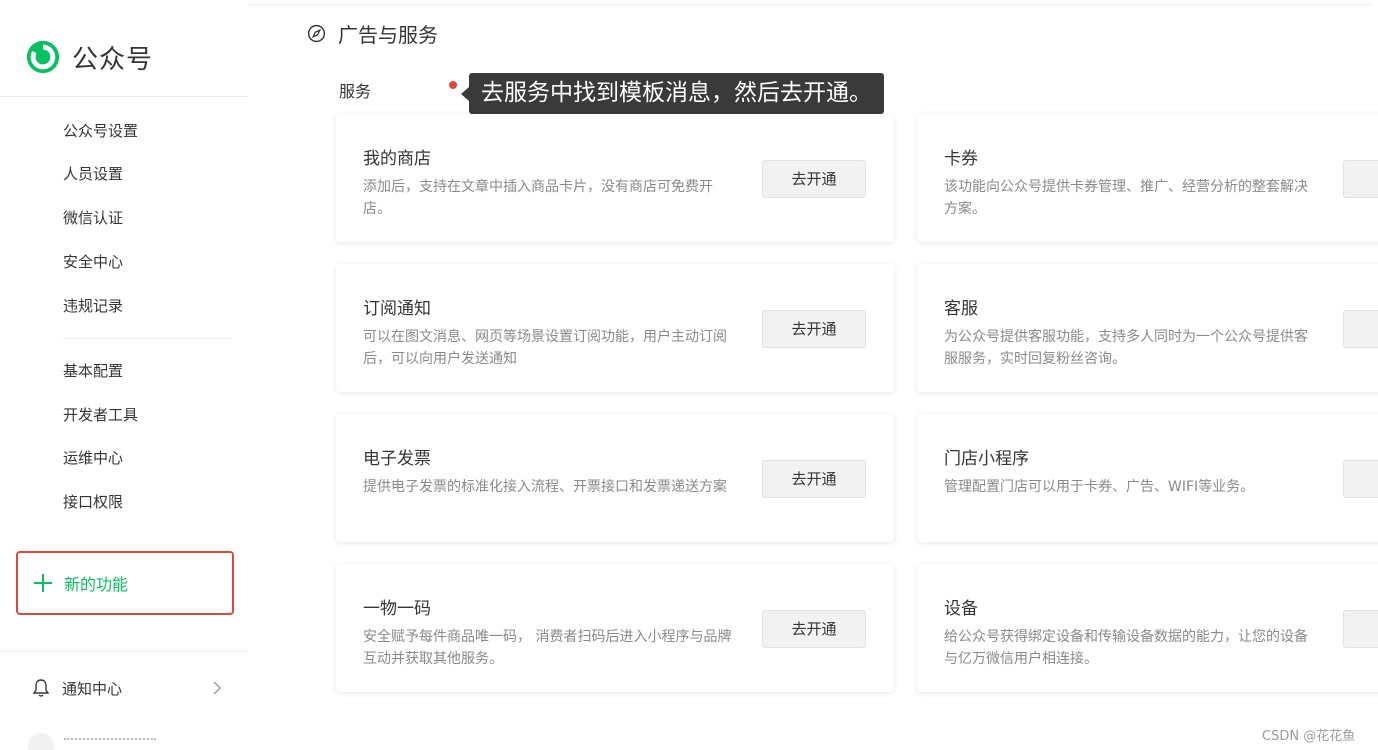  What do you see at coordinates (1126, 648) in the screenshot?
I see `card-description: 给公众号获得绑定设备和传输设备数据的能力，让您的设备与亿万微信用户相连接。` at bounding box center [1126, 648].